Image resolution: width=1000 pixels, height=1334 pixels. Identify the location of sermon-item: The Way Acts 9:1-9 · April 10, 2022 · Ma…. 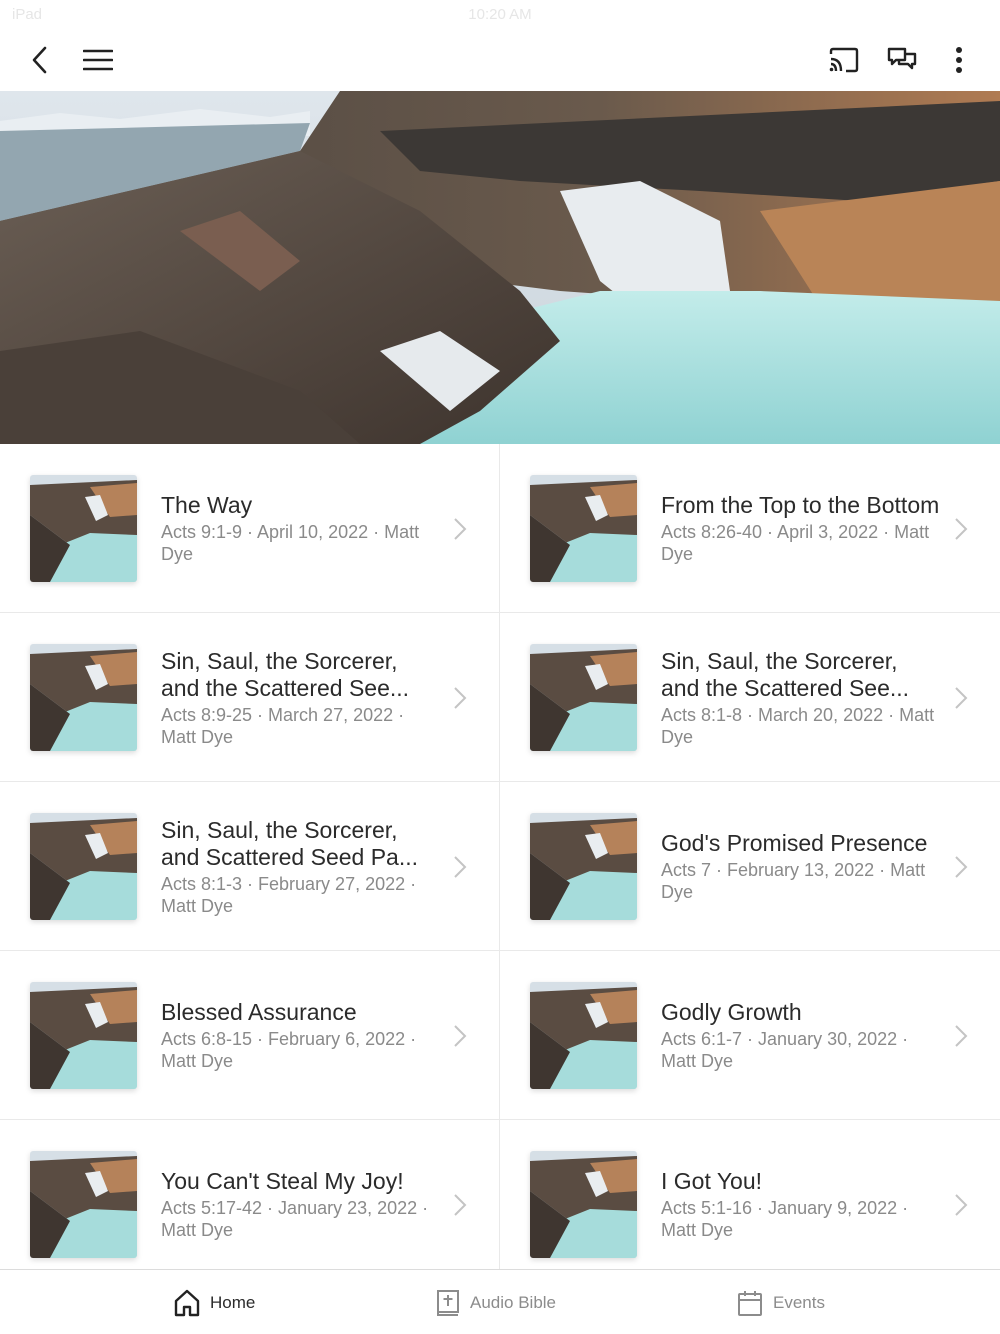
(250, 528).